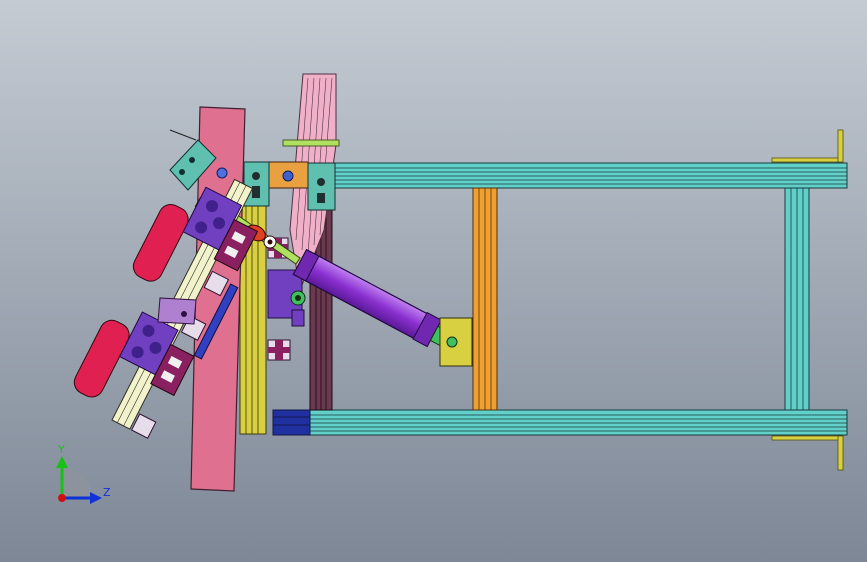  I want to click on top-center-bracket, so click(288, 175).